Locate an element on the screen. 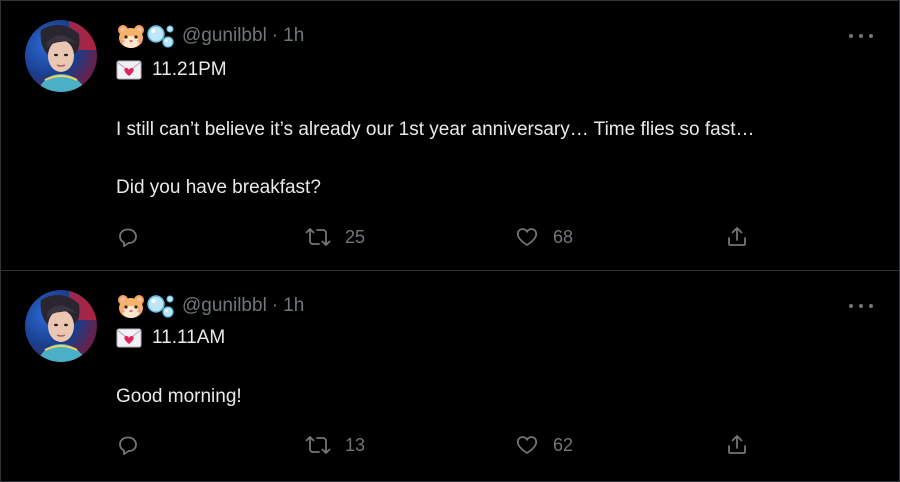 The width and height of the screenshot is (900, 482). retweet-count: 25 is located at coordinates (355, 236).